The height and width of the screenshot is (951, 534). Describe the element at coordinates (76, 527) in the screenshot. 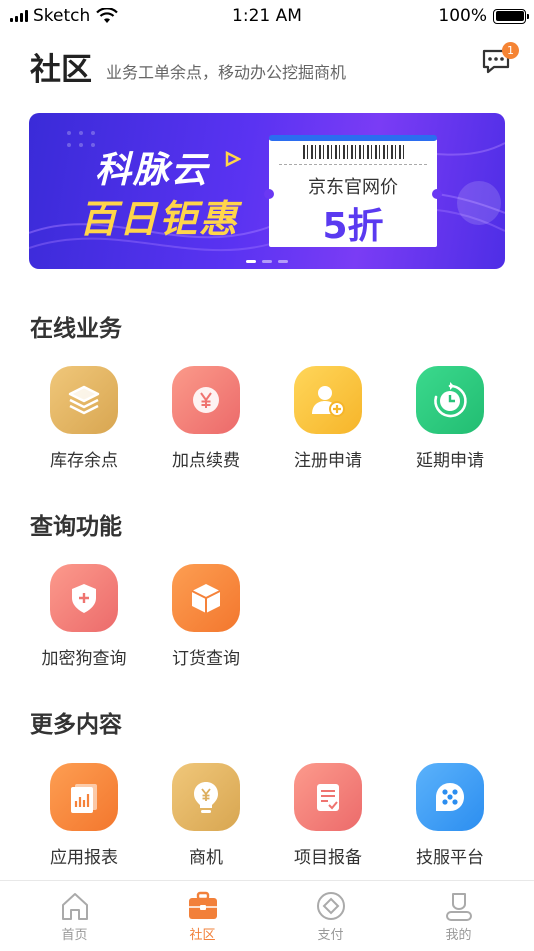

I see `section-title-query: 查询功能` at that location.